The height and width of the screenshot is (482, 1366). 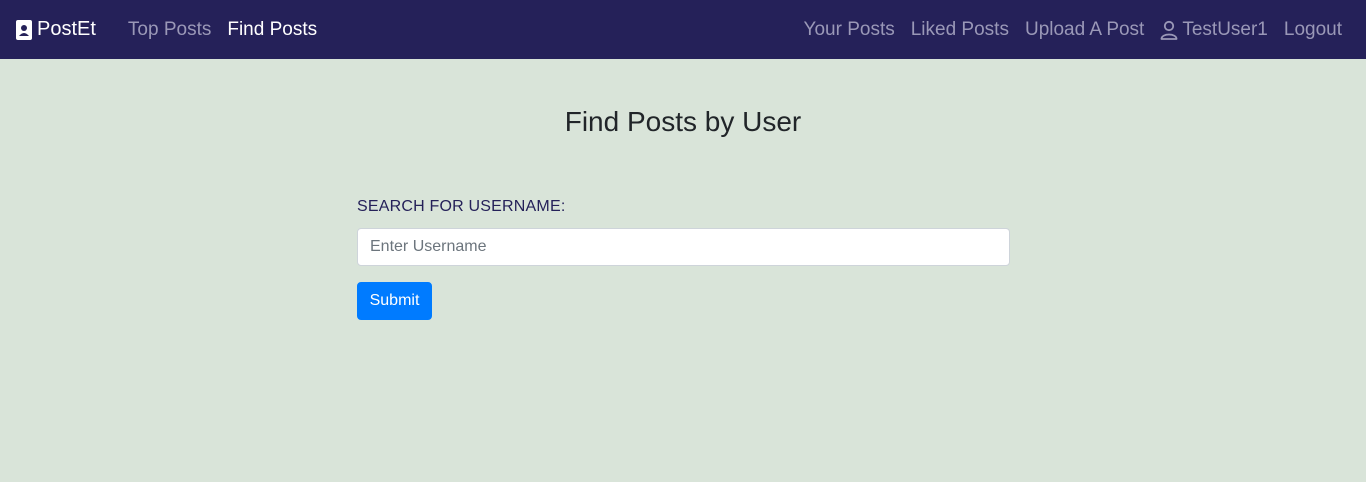 What do you see at coordinates (683, 247) in the screenshot?
I see `username-search-input` at bounding box center [683, 247].